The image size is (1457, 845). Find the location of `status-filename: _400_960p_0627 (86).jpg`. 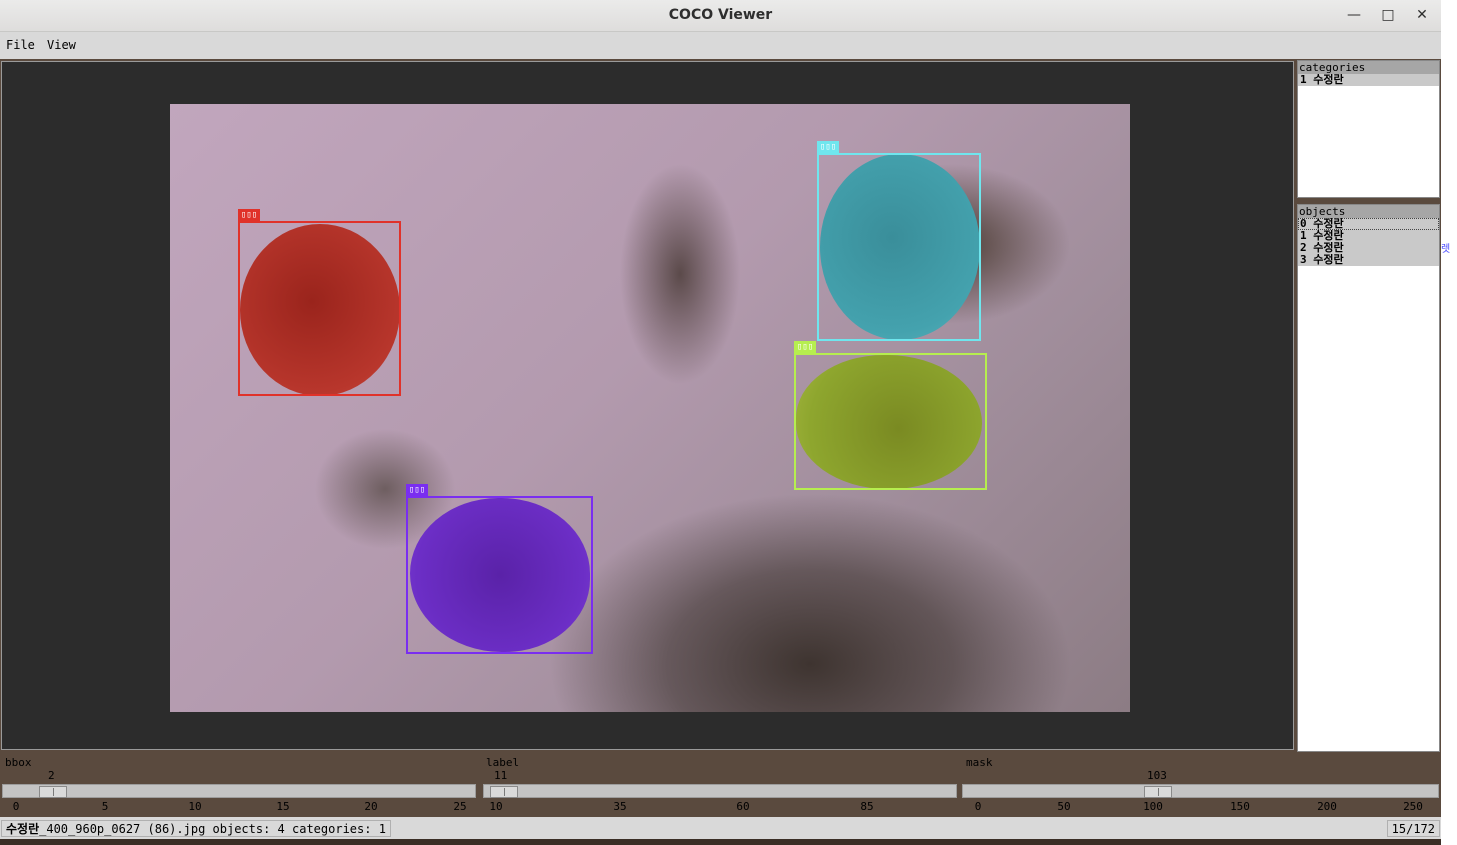

status-filename: _400_960p_0627 (86).jpg is located at coordinates (122, 829).